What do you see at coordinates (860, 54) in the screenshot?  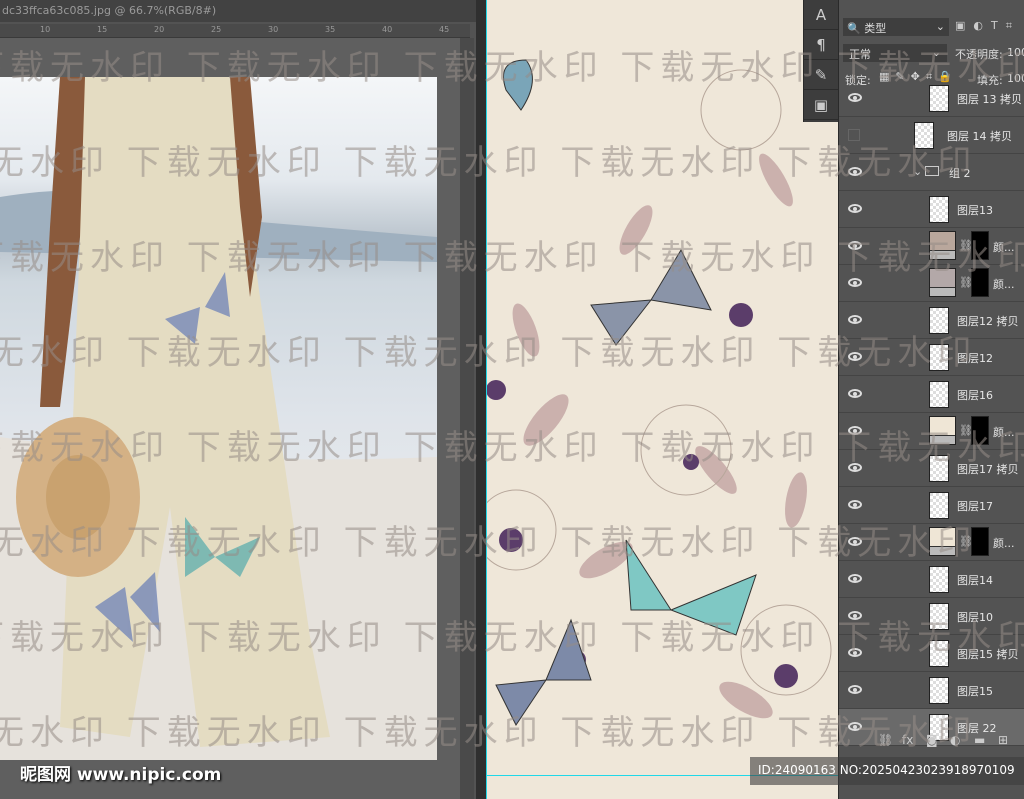 I see `blend-mode-value: 正常` at bounding box center [860, 54].